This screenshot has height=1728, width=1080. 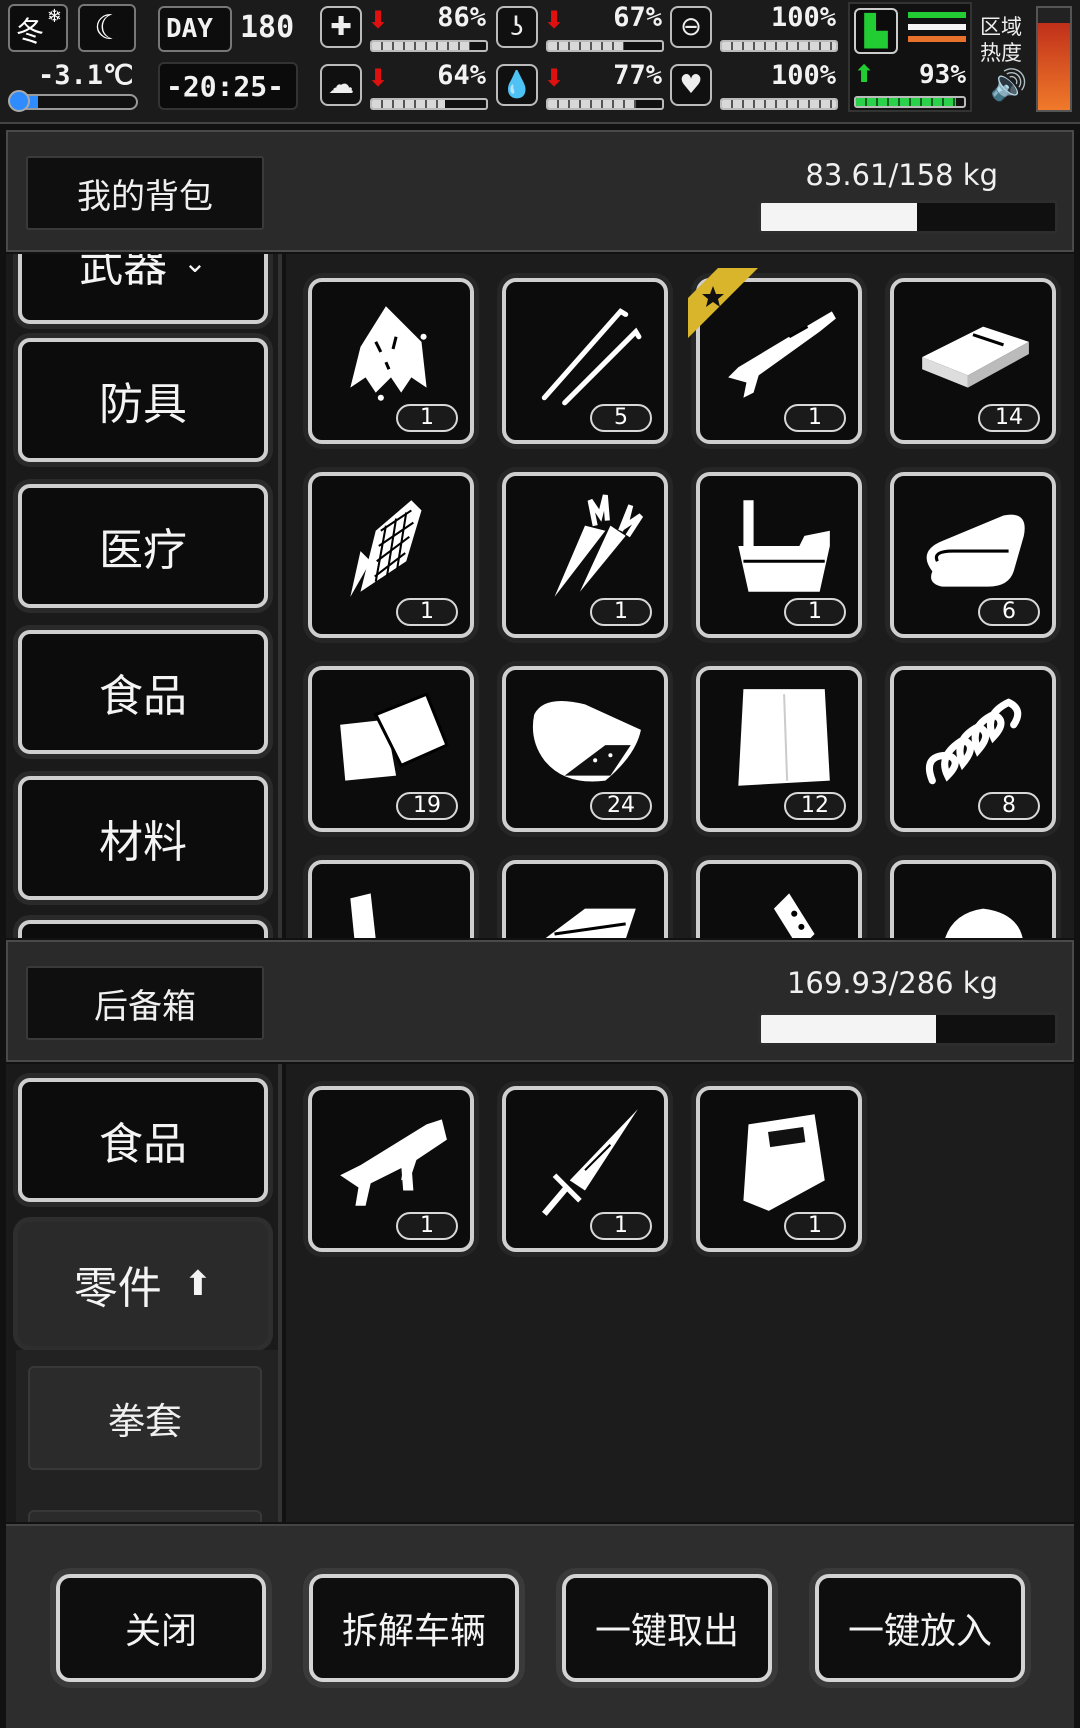 I want to click on backpack-category-list: 武器 ⌄ 防具 医疗 食品 材料, so click(x=144, y=596).